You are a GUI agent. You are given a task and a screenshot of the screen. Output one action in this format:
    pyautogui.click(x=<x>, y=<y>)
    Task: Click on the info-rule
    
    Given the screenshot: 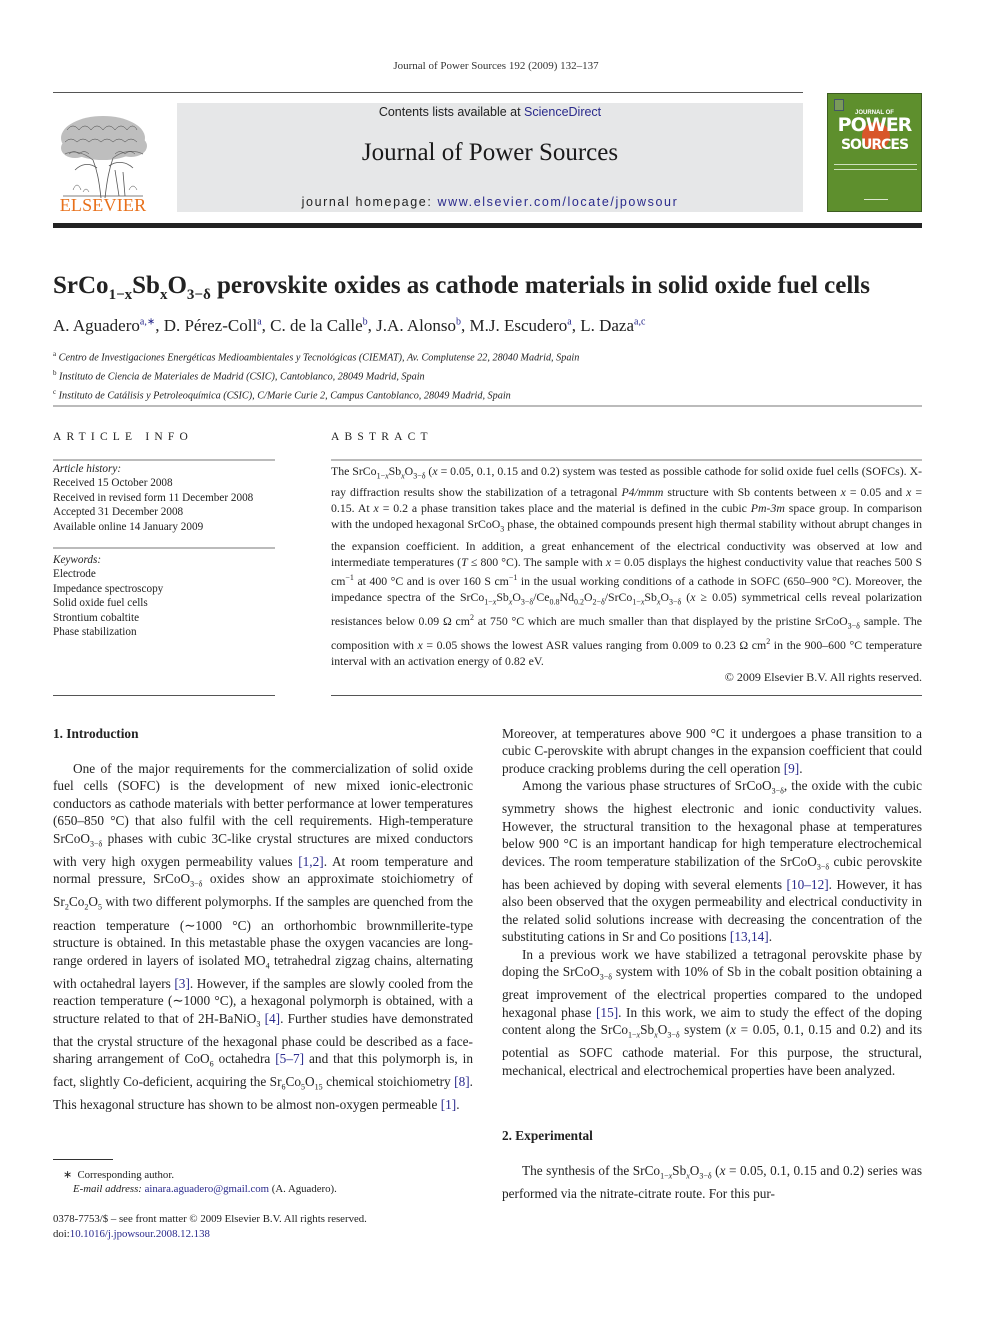 What is the action you would take?
    pyautogui.click(x=164, y=460)
    